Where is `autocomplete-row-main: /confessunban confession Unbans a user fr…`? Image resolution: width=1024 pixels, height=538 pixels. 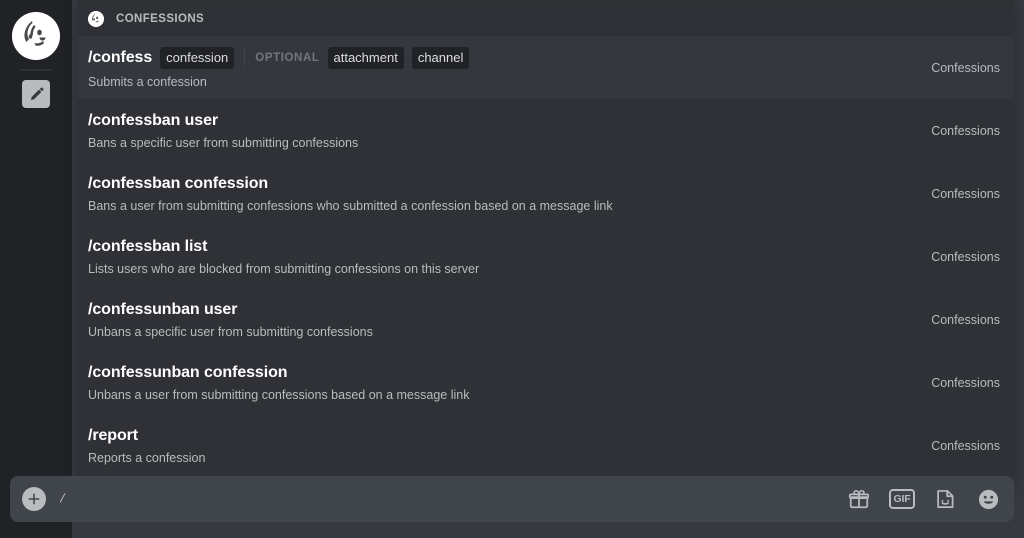
autocomplete-row-main: /confessunban confession Unbans a user fr… is located at coordinates (501, 383).